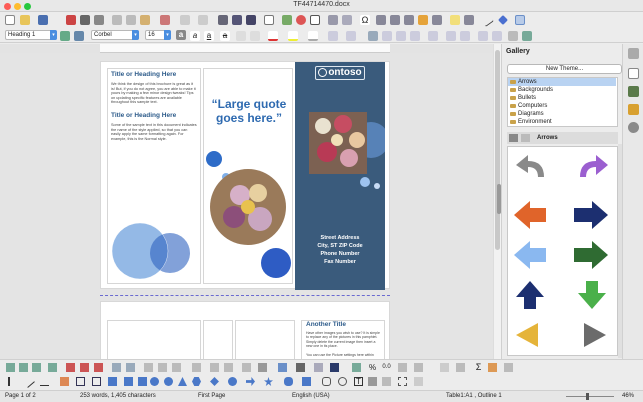  What do you see at coordinates (402, 381) in the screenshot?
I see `toggle-extrusion-icon` at bounding box center [402, 381].